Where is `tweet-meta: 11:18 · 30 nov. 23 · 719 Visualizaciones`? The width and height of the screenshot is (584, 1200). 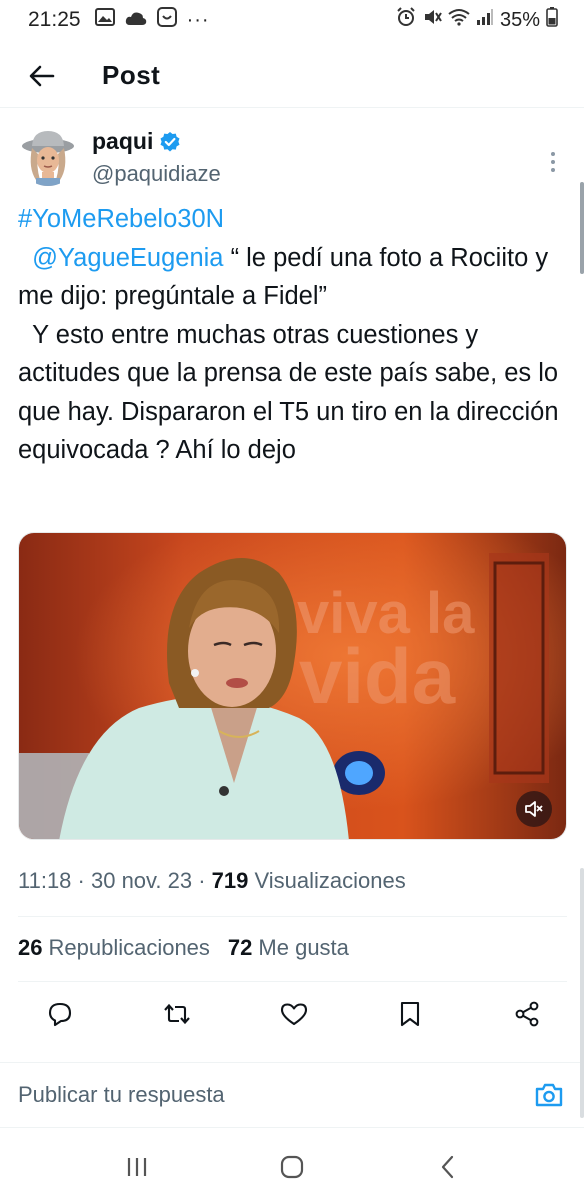 tweet-meta: 11:18 · 30 nov. 23 · 719 Visualizaciones is located at coordinates (212, 880).